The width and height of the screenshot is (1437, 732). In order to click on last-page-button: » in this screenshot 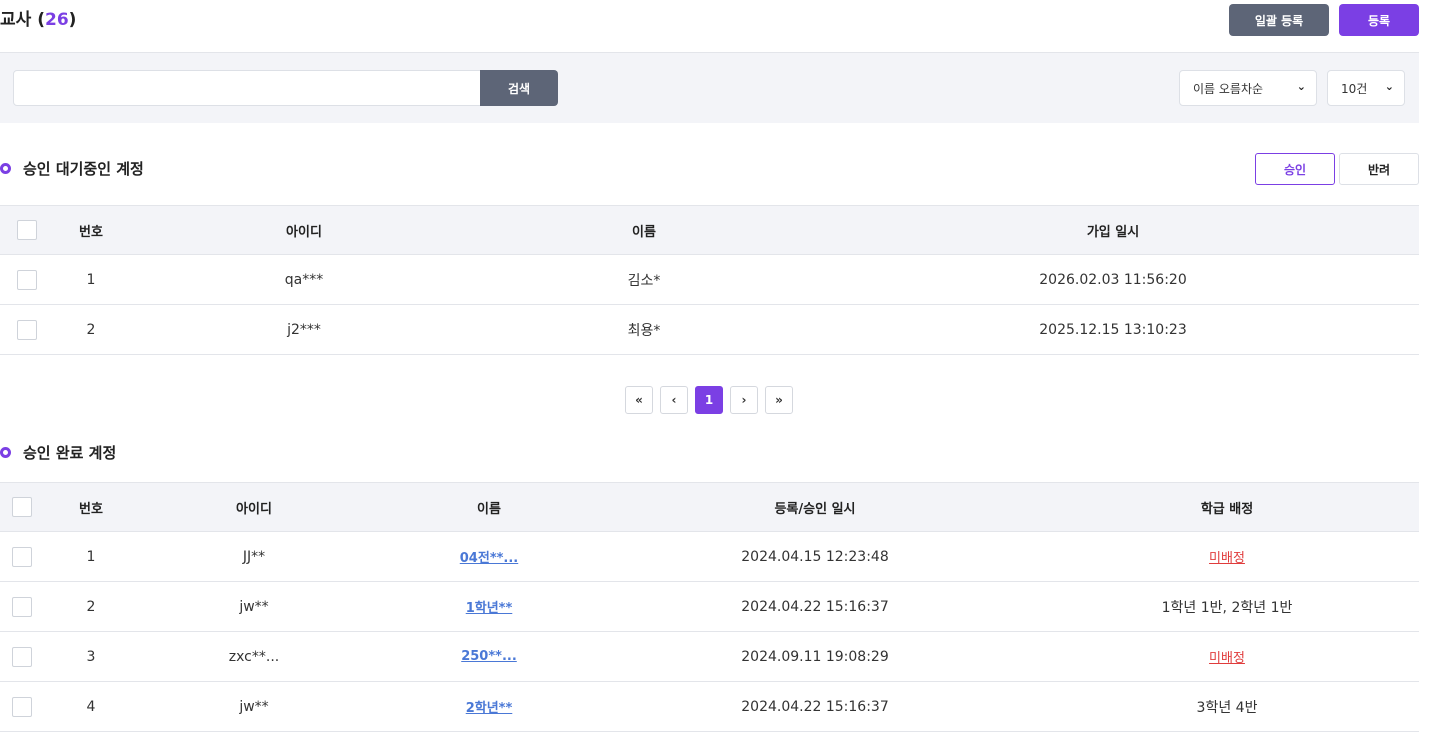, I will do `click(779, 400)`.